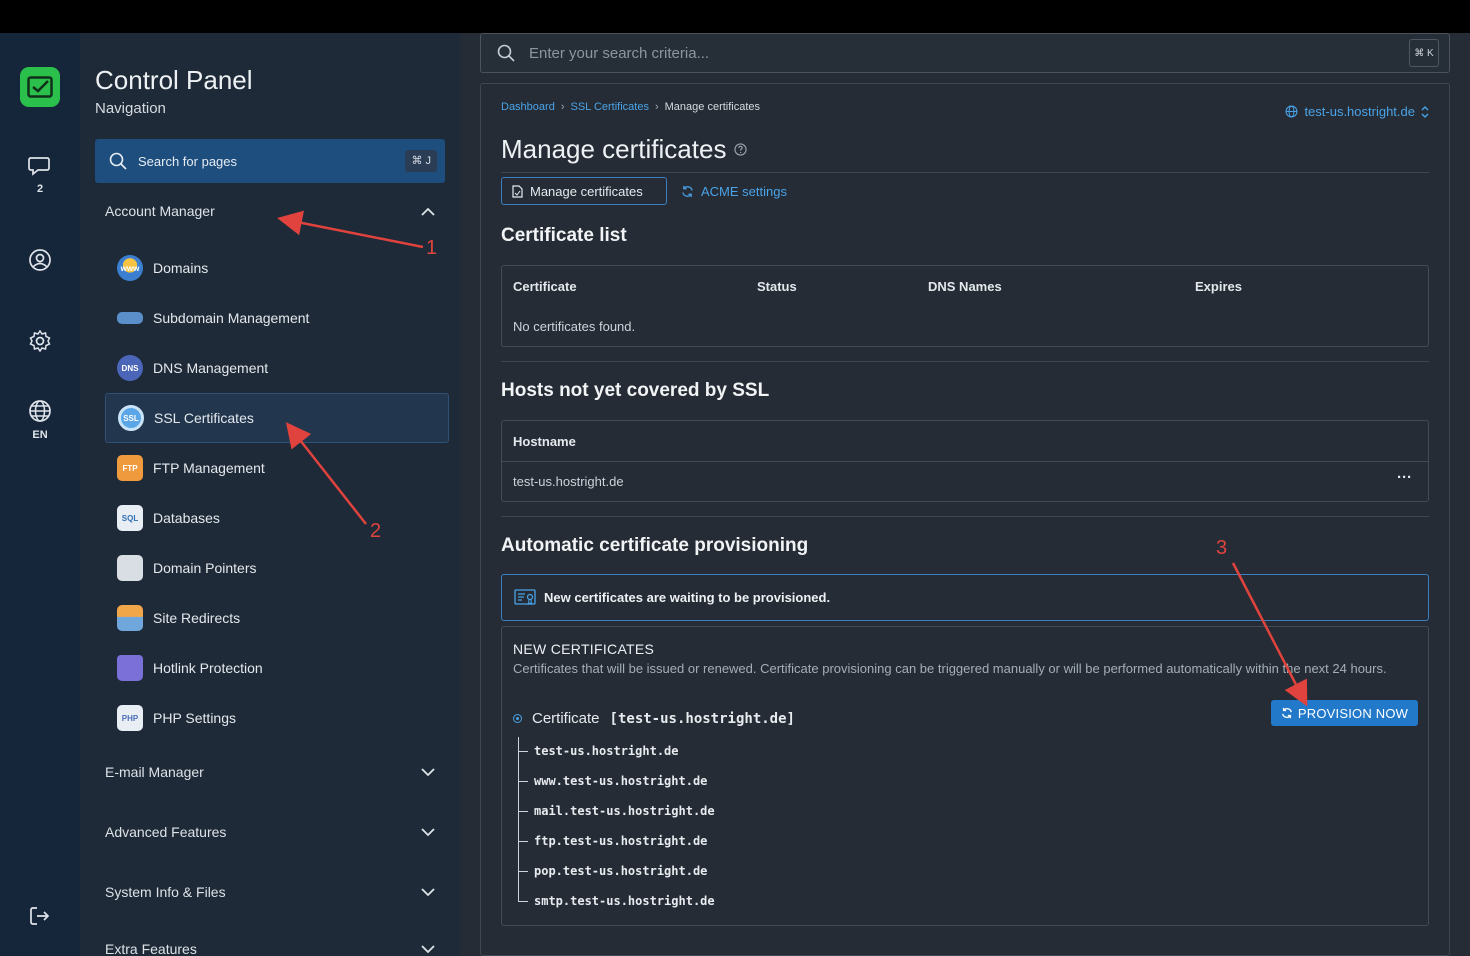  Describe the element at coordinates (635, 390) in the screenshot. I see `hosts-heading: Hosts not yet covered by SSL` at that location.